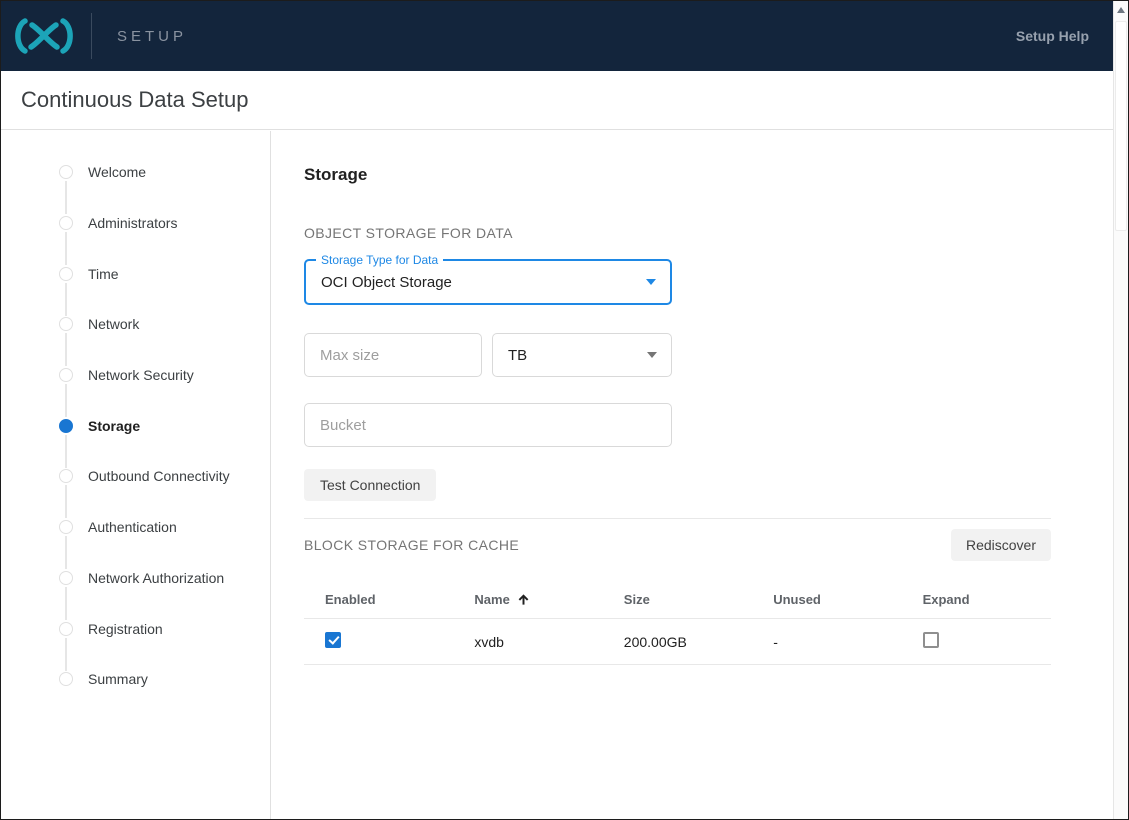  Describe the element at coordinates (655, 641) in the screenshot. I see `device-size-cell: 200.00GB` at that location.